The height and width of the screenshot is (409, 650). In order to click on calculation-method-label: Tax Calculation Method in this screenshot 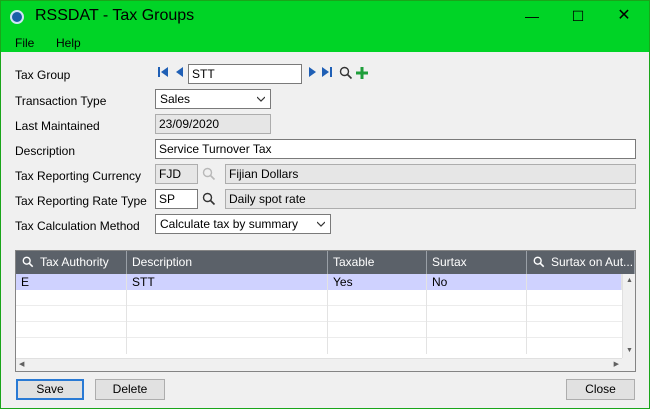, I will do `click(77, 226)`.